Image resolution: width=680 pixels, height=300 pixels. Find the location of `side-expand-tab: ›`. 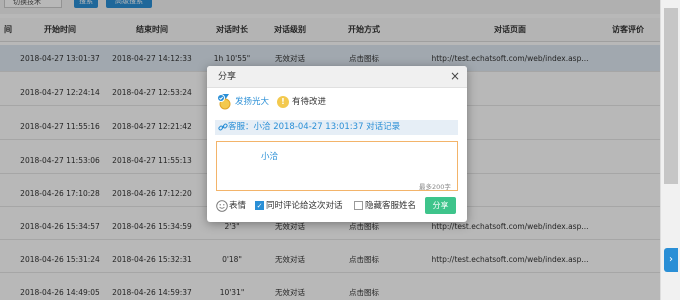

side-expand-tab: › is located at coordinates (671, 260).